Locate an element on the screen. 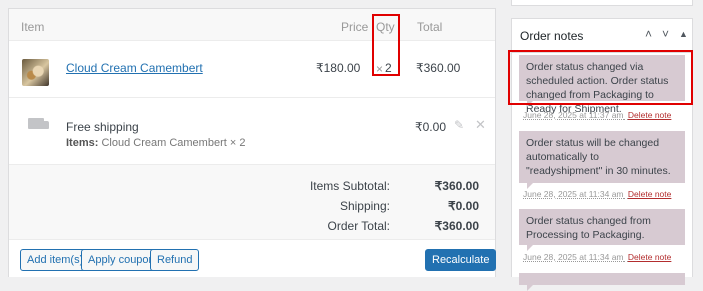 The image size is (703, 291). subtotal-label: Items Subtotal: is located at coordinates (349, 186).